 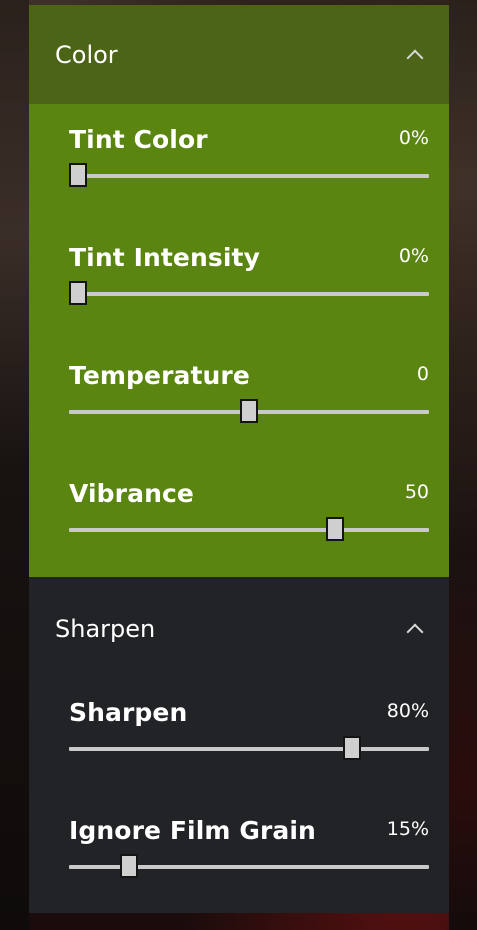 What do you see at coordinates (192, 830) in the screenshot?
I see `ignore-film-grain-label: Ignore Film Grain` at bounding box center [192, 830].